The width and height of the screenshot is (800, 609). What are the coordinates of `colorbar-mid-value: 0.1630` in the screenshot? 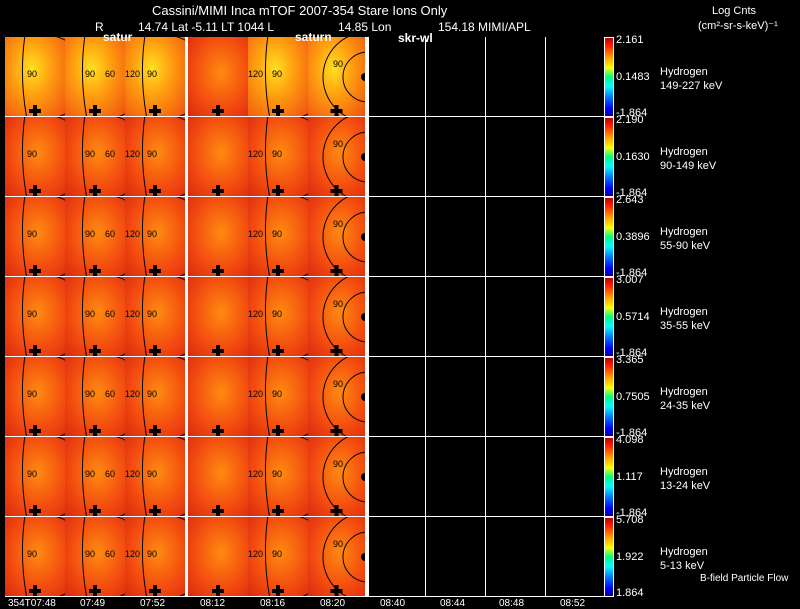 It's located at (633, 157).